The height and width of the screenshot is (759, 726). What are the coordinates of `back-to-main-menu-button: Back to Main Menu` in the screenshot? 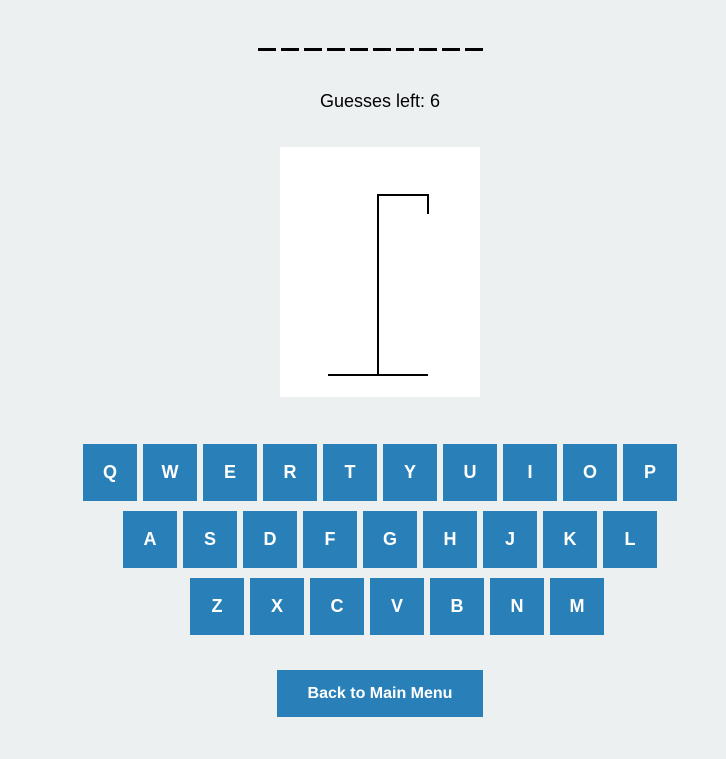 It's located at (380, 693).